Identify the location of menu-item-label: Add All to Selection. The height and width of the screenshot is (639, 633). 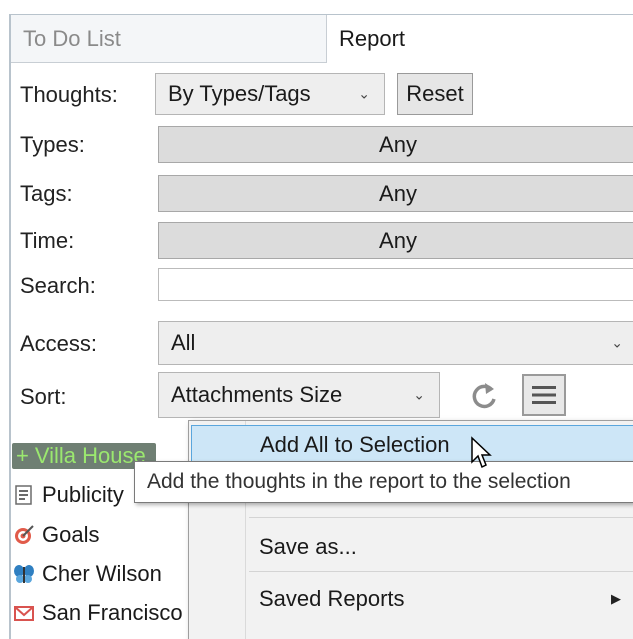
(355, 444).